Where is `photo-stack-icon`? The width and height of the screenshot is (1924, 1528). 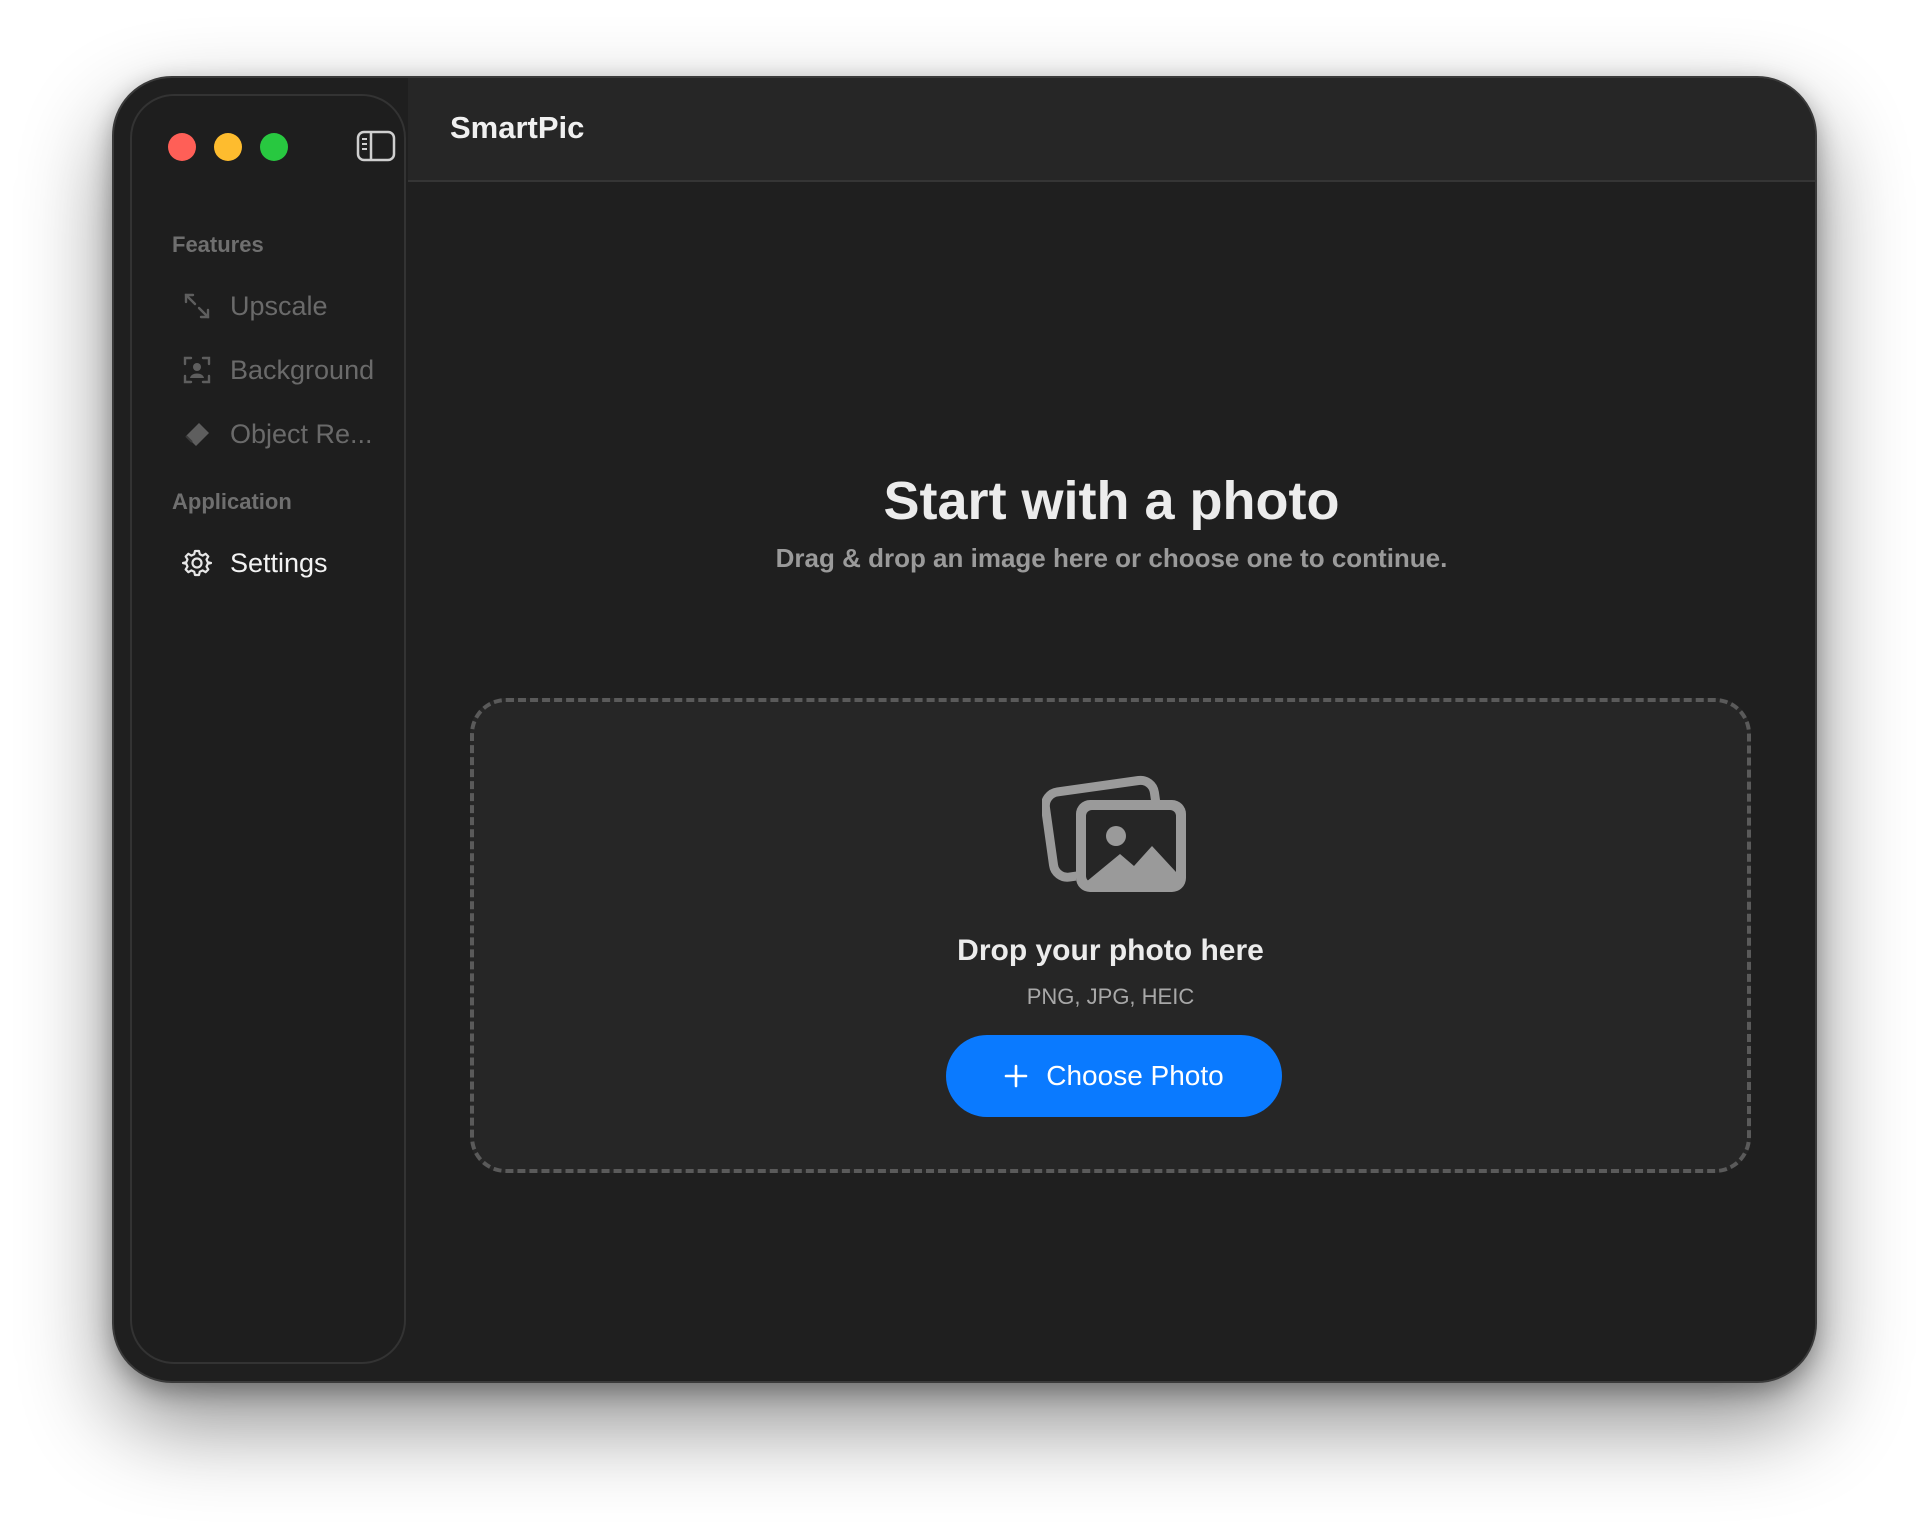
photo-stack-icon is located at coordinates (1115, 834).